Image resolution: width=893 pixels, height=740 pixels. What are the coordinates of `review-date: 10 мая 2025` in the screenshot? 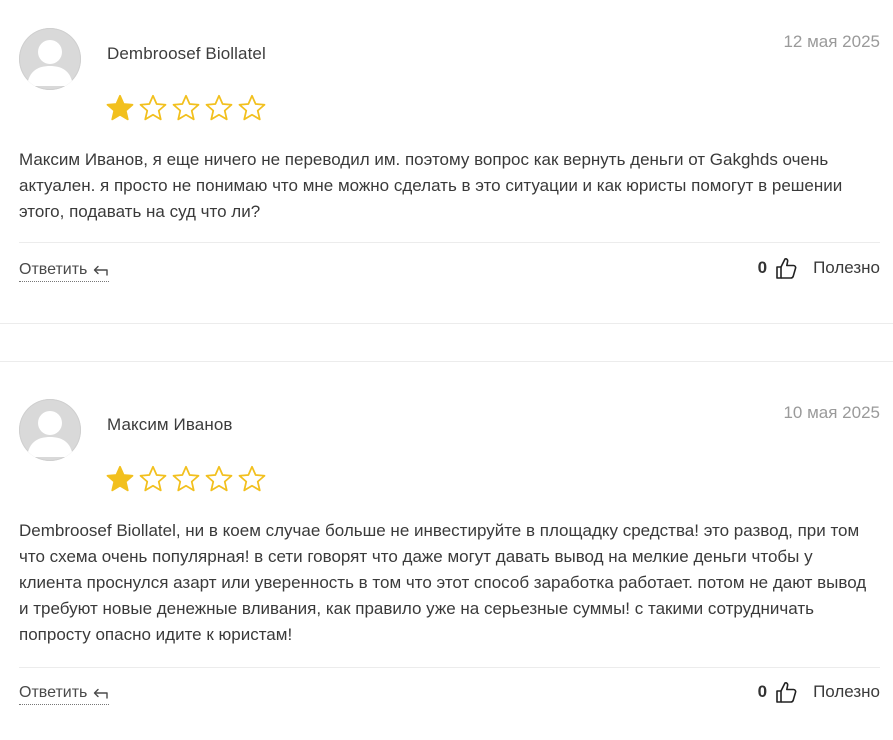 It's located at (831, 412).